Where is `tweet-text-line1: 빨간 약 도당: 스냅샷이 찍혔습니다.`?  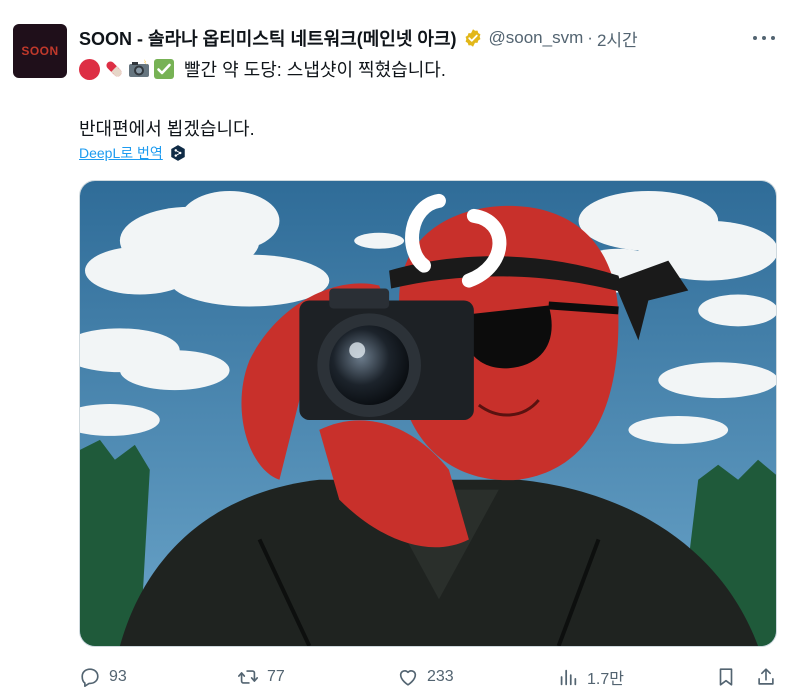 tweet-text-line1: 빨간 약 도당: 스냅샷이 찍혔습니다. is located at coordinates (262, 69).